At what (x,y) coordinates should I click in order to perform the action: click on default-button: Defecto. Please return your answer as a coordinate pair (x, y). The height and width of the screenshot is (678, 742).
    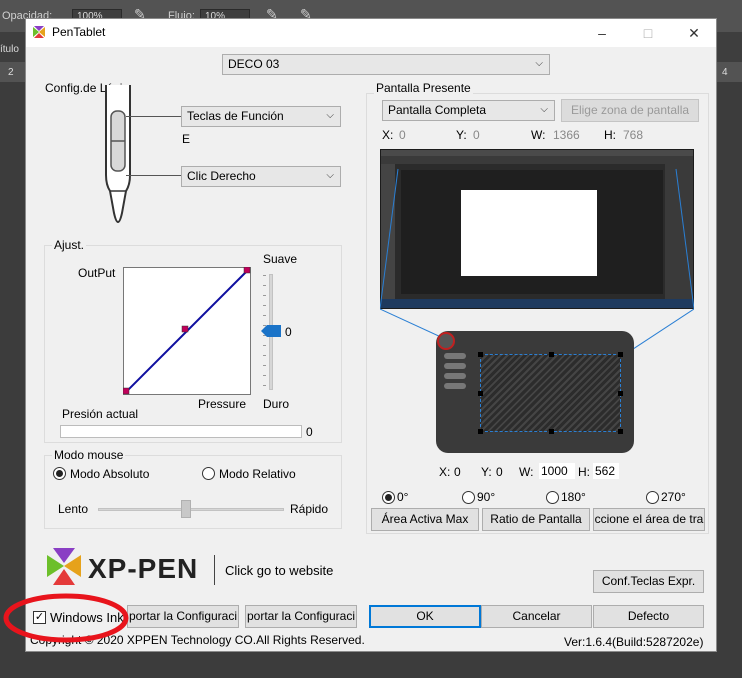
    Looking at the image, I should click on (648, 616).